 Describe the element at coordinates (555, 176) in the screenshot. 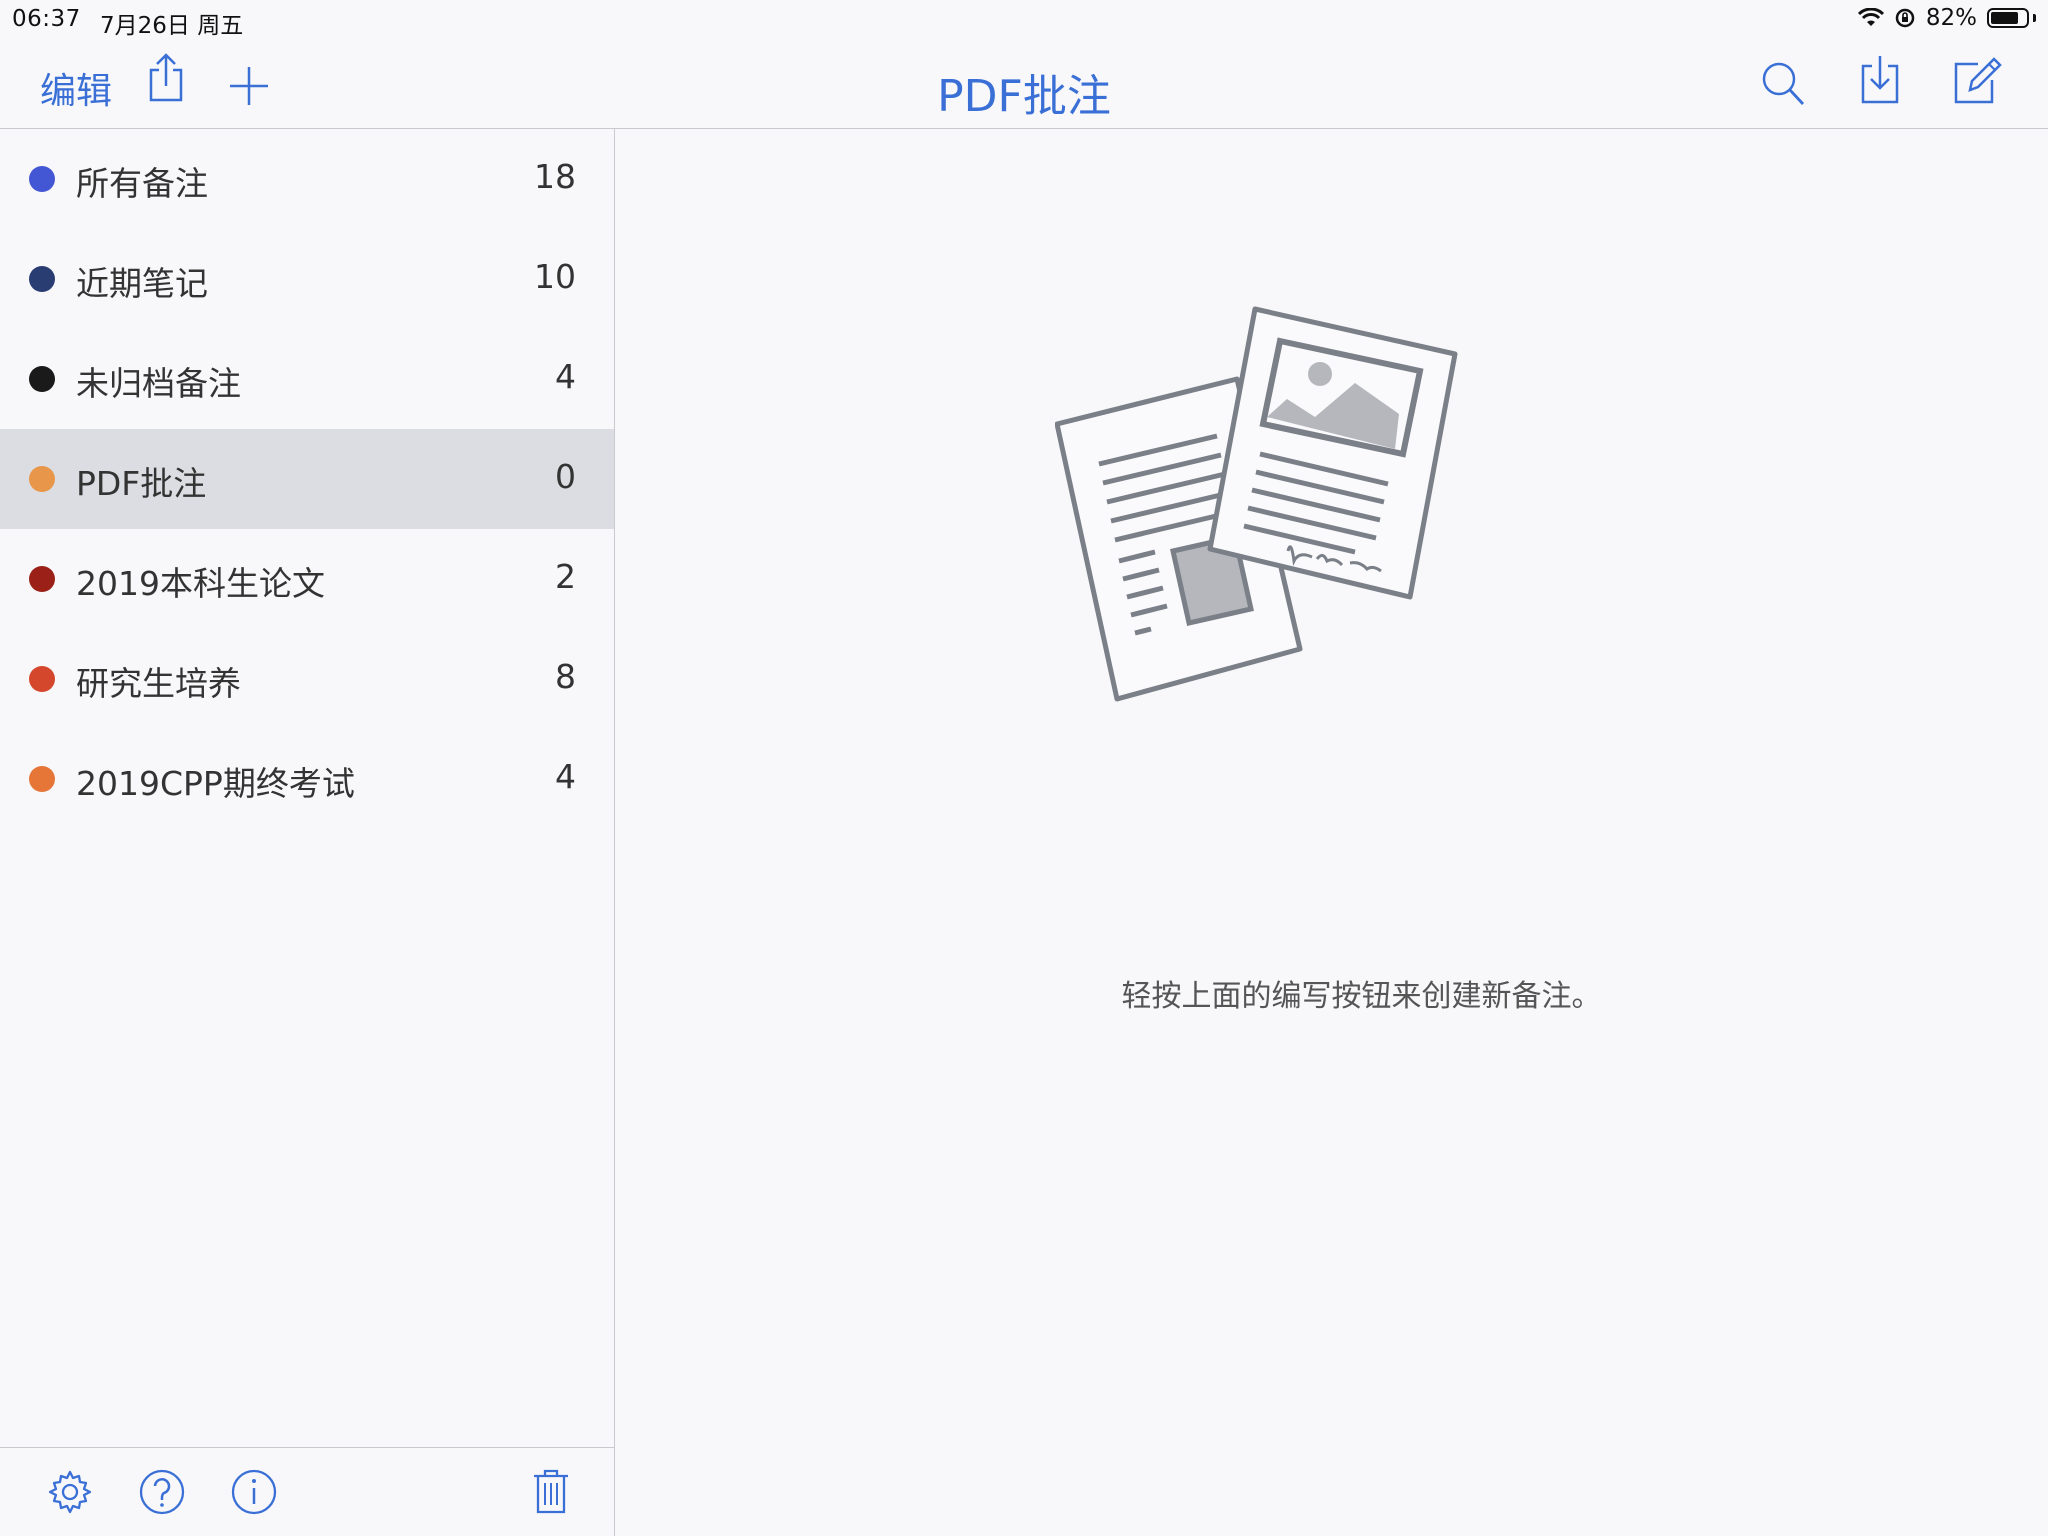

I see `sidebar-item-count: 18` at that location.